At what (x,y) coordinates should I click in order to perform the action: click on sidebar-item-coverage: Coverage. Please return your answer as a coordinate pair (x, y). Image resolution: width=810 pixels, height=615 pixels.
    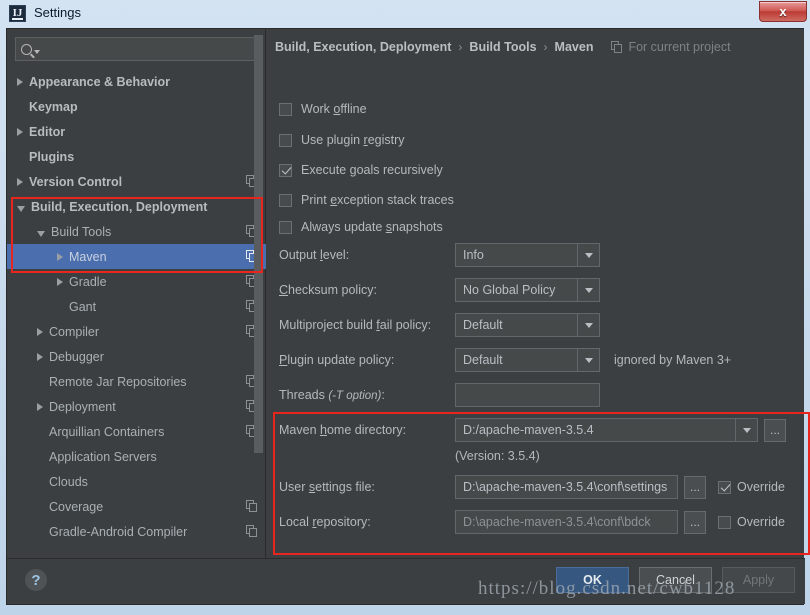
    Looking at the image, I should click on (136, 506).